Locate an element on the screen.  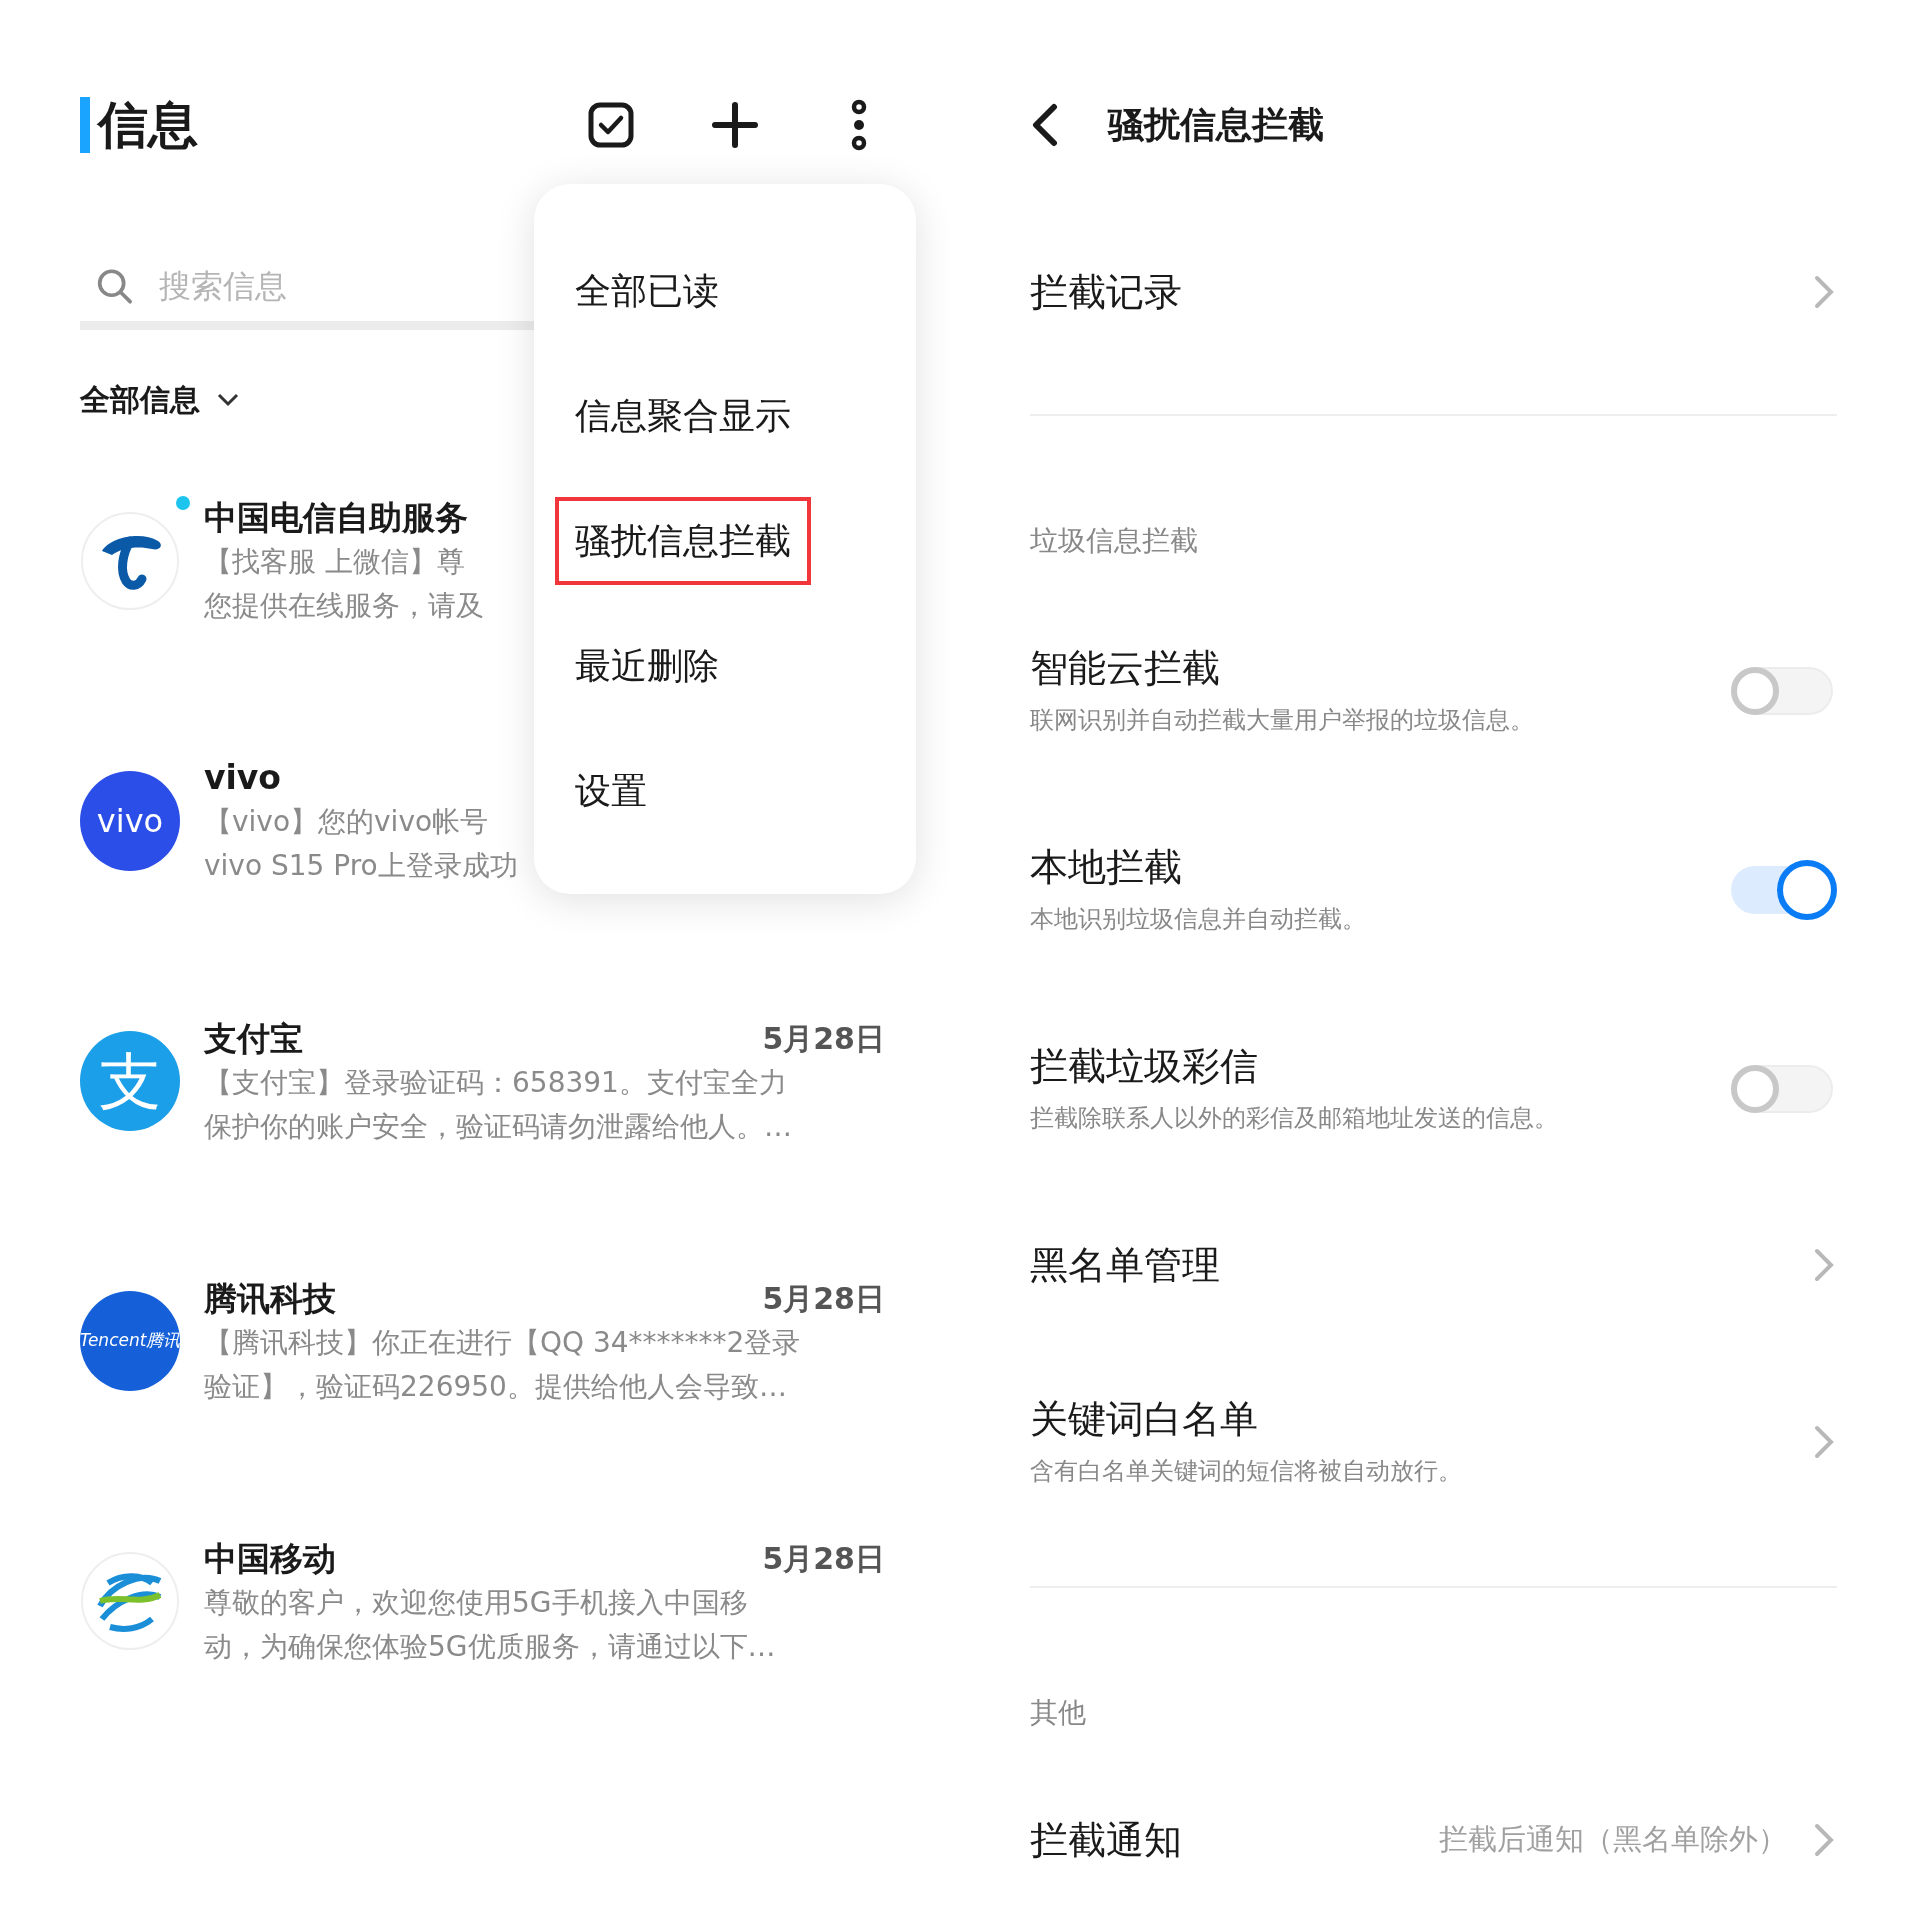
back-icon is located at coordinates (1045, 125).